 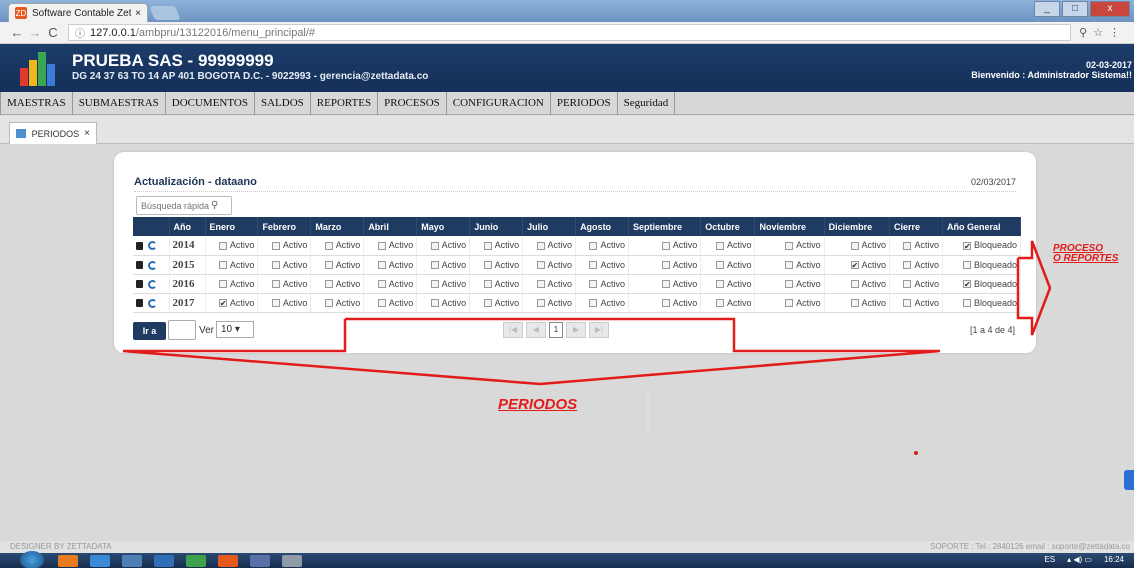 What do you see at coordinates (132, 561) in the screenshot?
I see `explorer-icon` at bounding box center [132, 561].